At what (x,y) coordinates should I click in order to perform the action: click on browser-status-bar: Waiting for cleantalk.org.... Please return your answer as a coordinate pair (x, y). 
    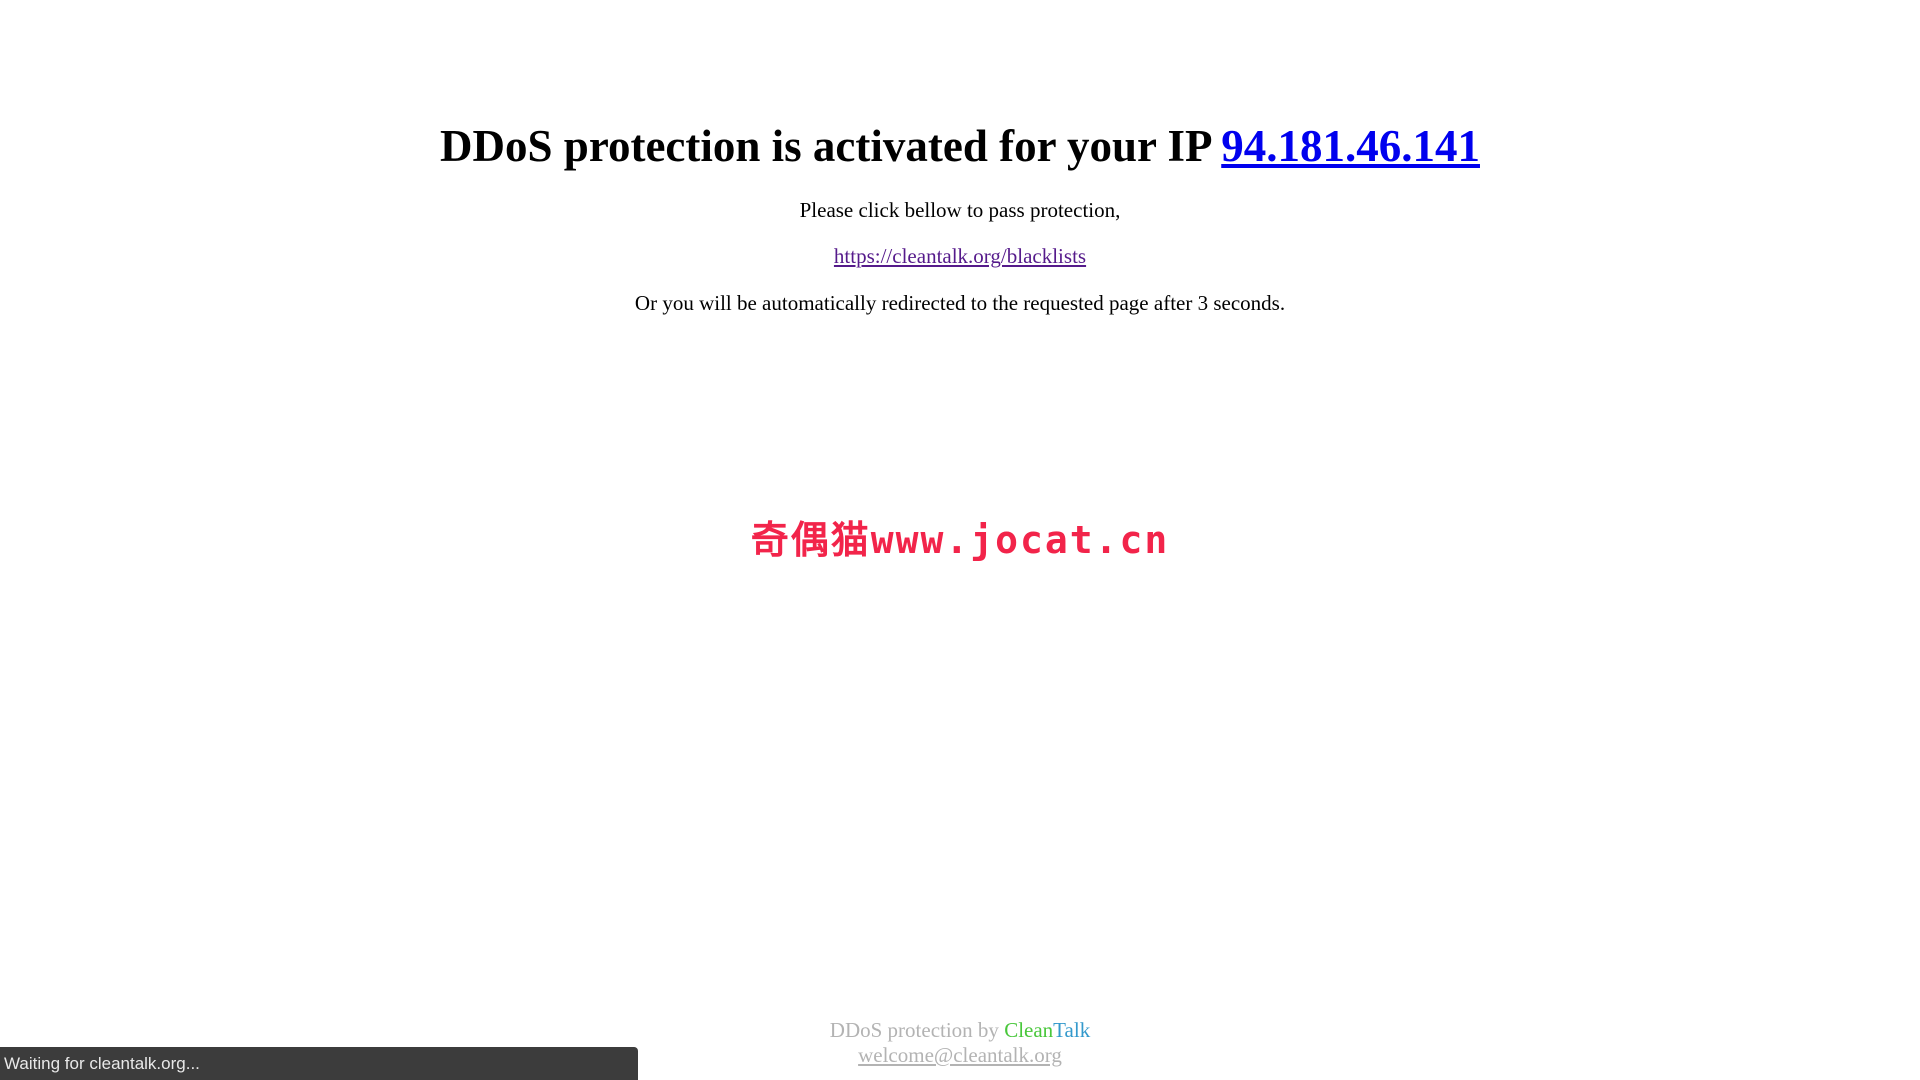
    Looking at the image, I should click on (319, 1063).